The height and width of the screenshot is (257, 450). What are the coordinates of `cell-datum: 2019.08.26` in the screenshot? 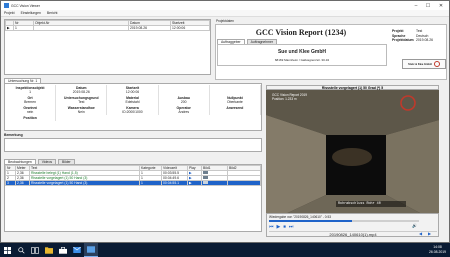 It's located at (149, 28).